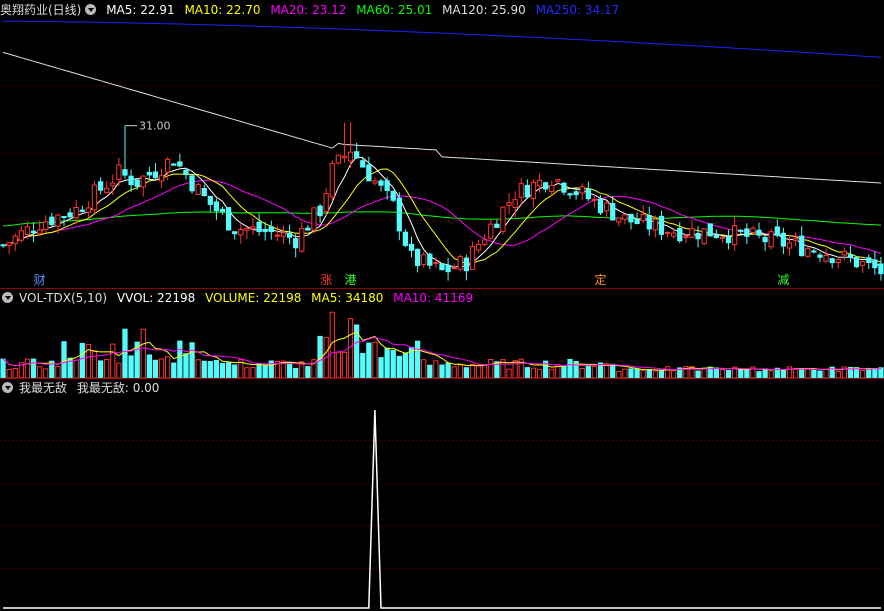 Image resolution: width=884 pixels, height=611 pixels. What do you see at coordinates (442, 343) in the screenshot?
I see `volume-chart` at bounding box center [442, 343].